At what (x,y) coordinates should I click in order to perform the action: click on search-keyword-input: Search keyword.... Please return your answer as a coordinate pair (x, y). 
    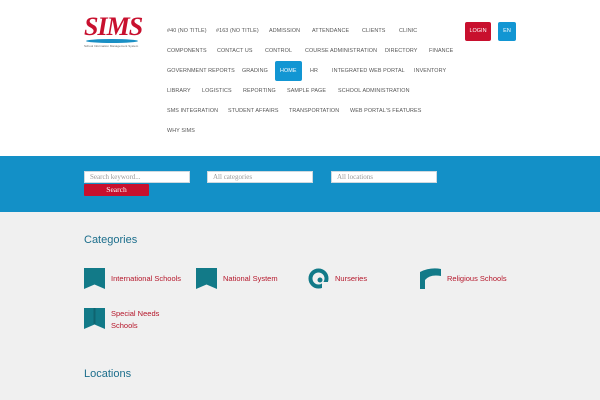
    Looking at the image, I should click on (137, 177).